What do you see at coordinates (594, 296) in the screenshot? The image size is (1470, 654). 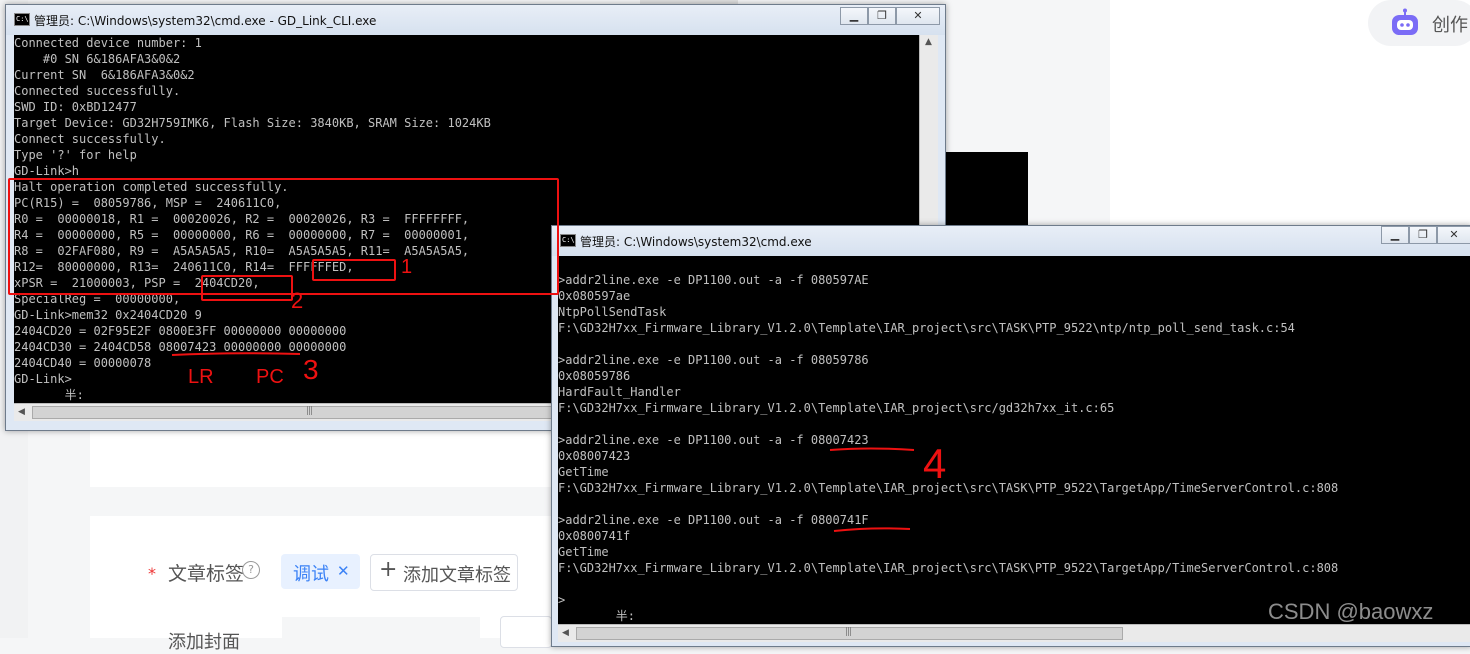 I see `console-line: 0x080597ae` at bounding box center [594, 296].